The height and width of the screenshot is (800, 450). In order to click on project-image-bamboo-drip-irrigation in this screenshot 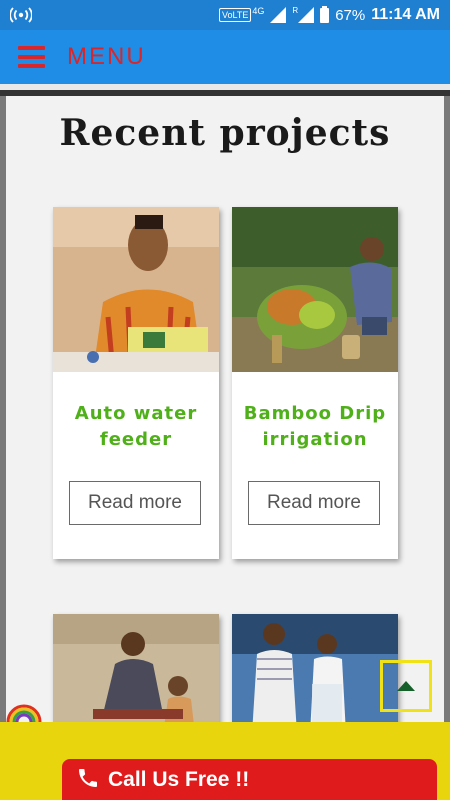, I will do `click(315, 289)`.